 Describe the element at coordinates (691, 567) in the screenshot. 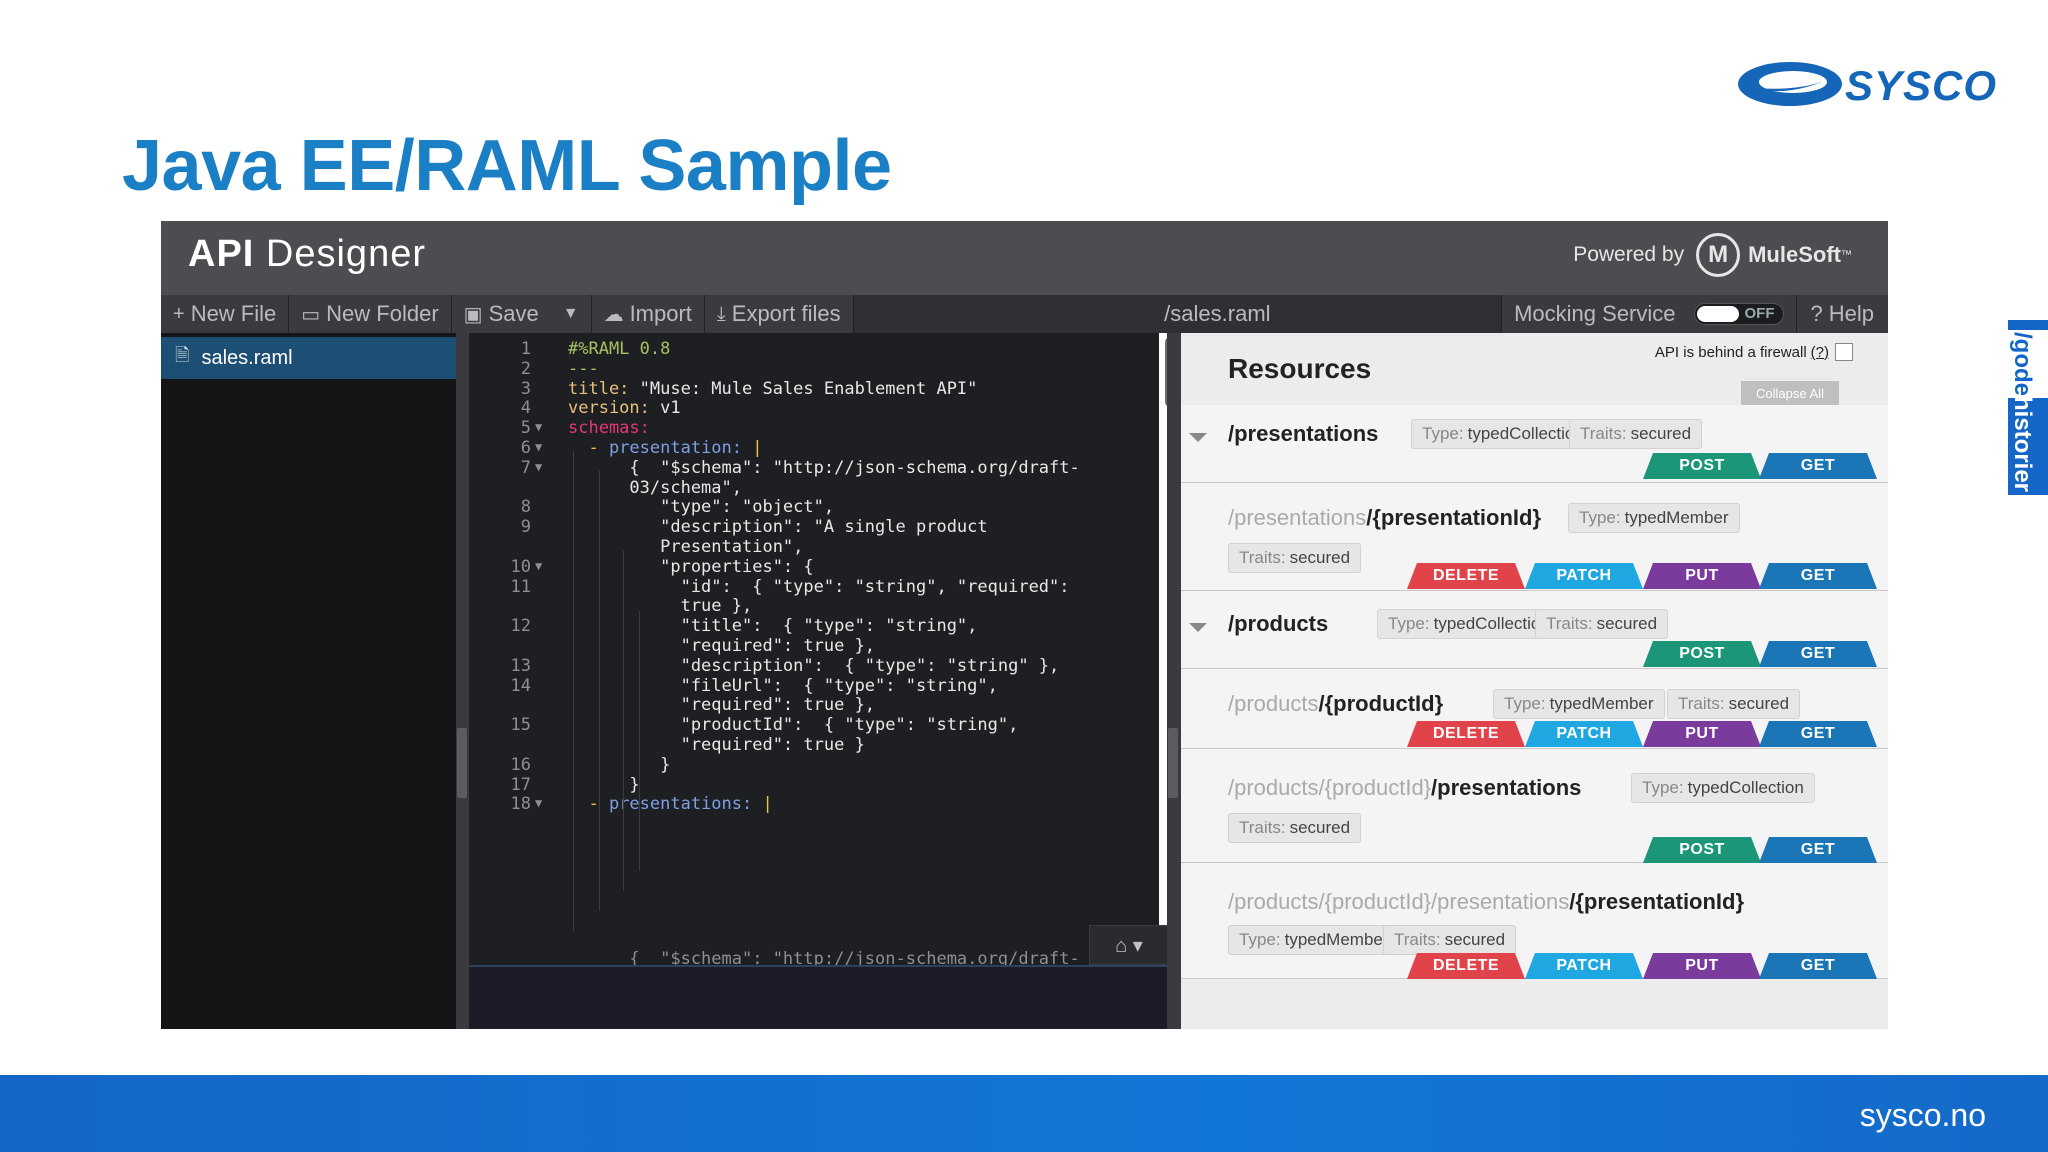

I see `code-line: "properties": {` at that location.